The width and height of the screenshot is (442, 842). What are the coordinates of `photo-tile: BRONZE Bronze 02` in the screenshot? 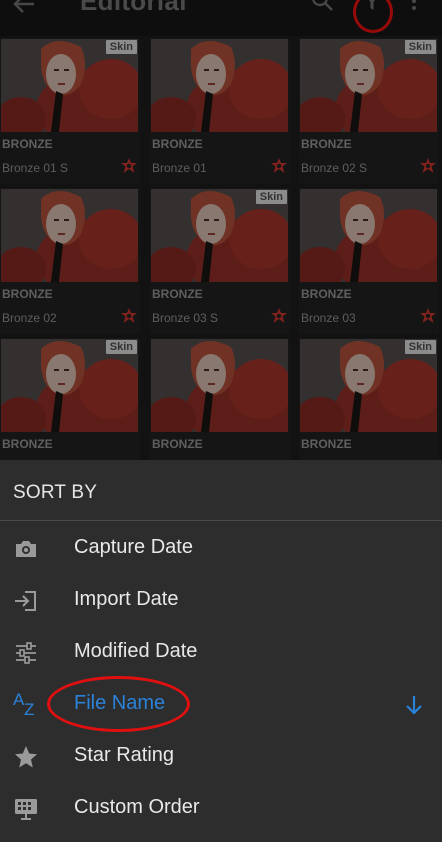 It's located at (70, 261).